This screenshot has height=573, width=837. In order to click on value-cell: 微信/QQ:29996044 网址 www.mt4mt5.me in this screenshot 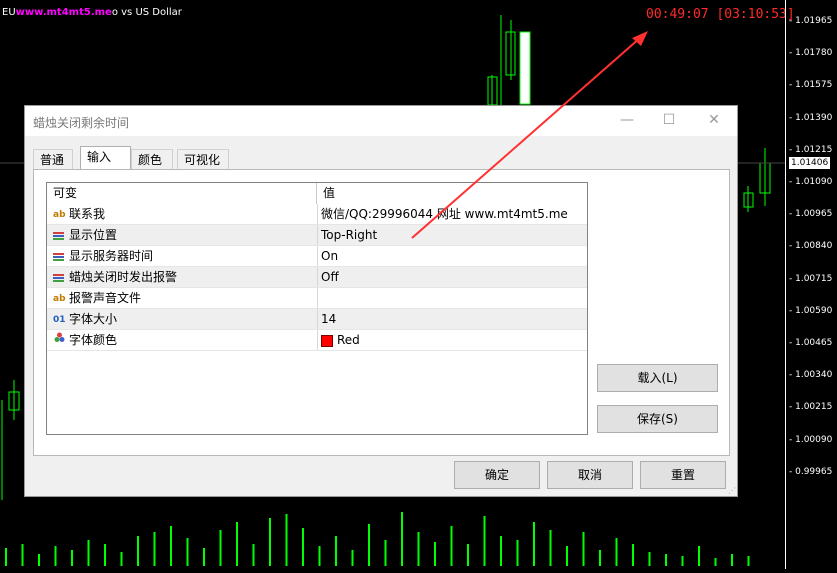, I will do `click(452, 214)`.